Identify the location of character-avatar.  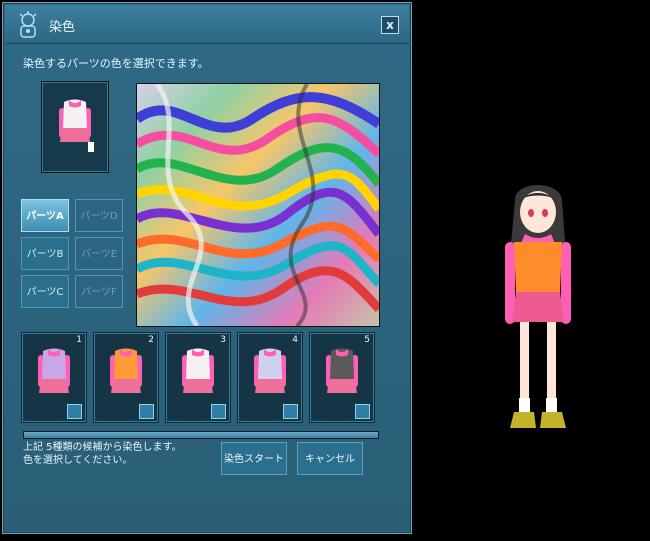
(538, 306).